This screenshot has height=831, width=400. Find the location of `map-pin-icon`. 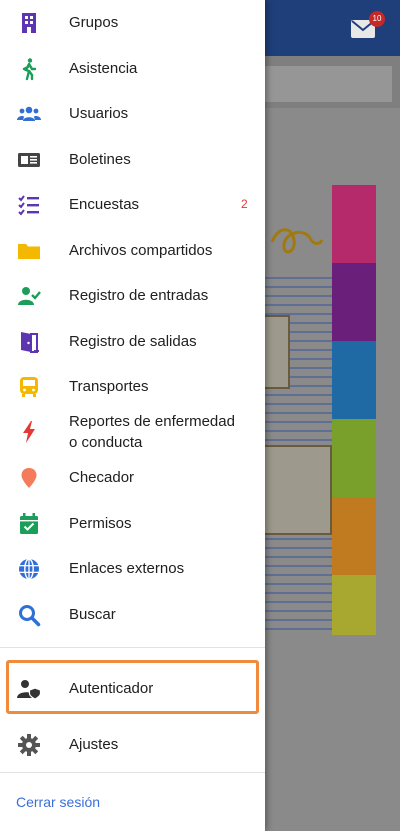

map-pin-icon is located at coordinates (29, 478).